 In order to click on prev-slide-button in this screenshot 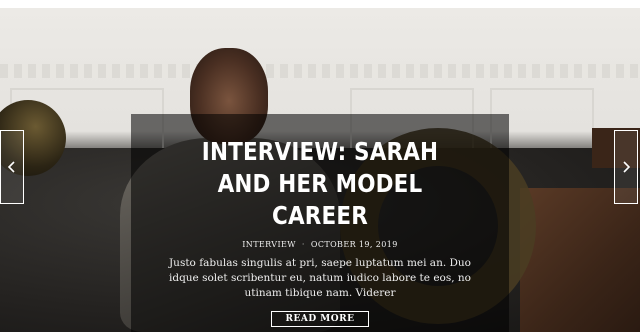, I will do `click(12, 167)`.